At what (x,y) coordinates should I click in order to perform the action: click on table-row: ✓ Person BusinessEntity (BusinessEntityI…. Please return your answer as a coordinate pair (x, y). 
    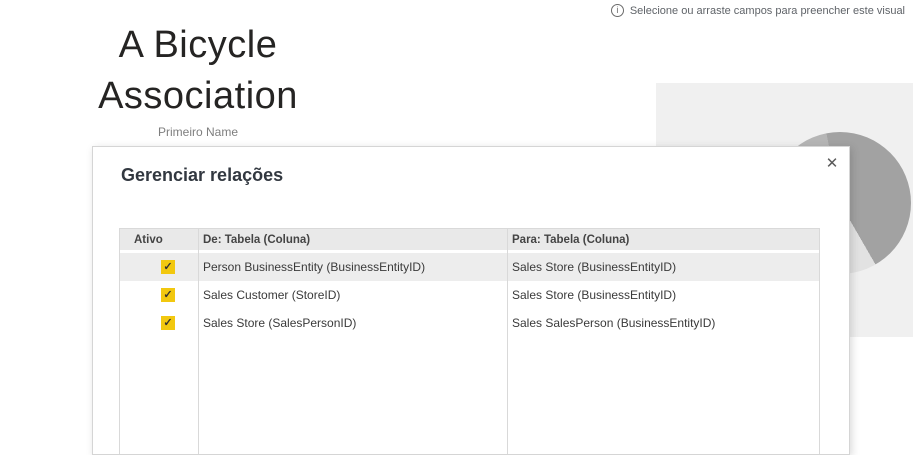
    Looking at the image, I should click on (469, 267).